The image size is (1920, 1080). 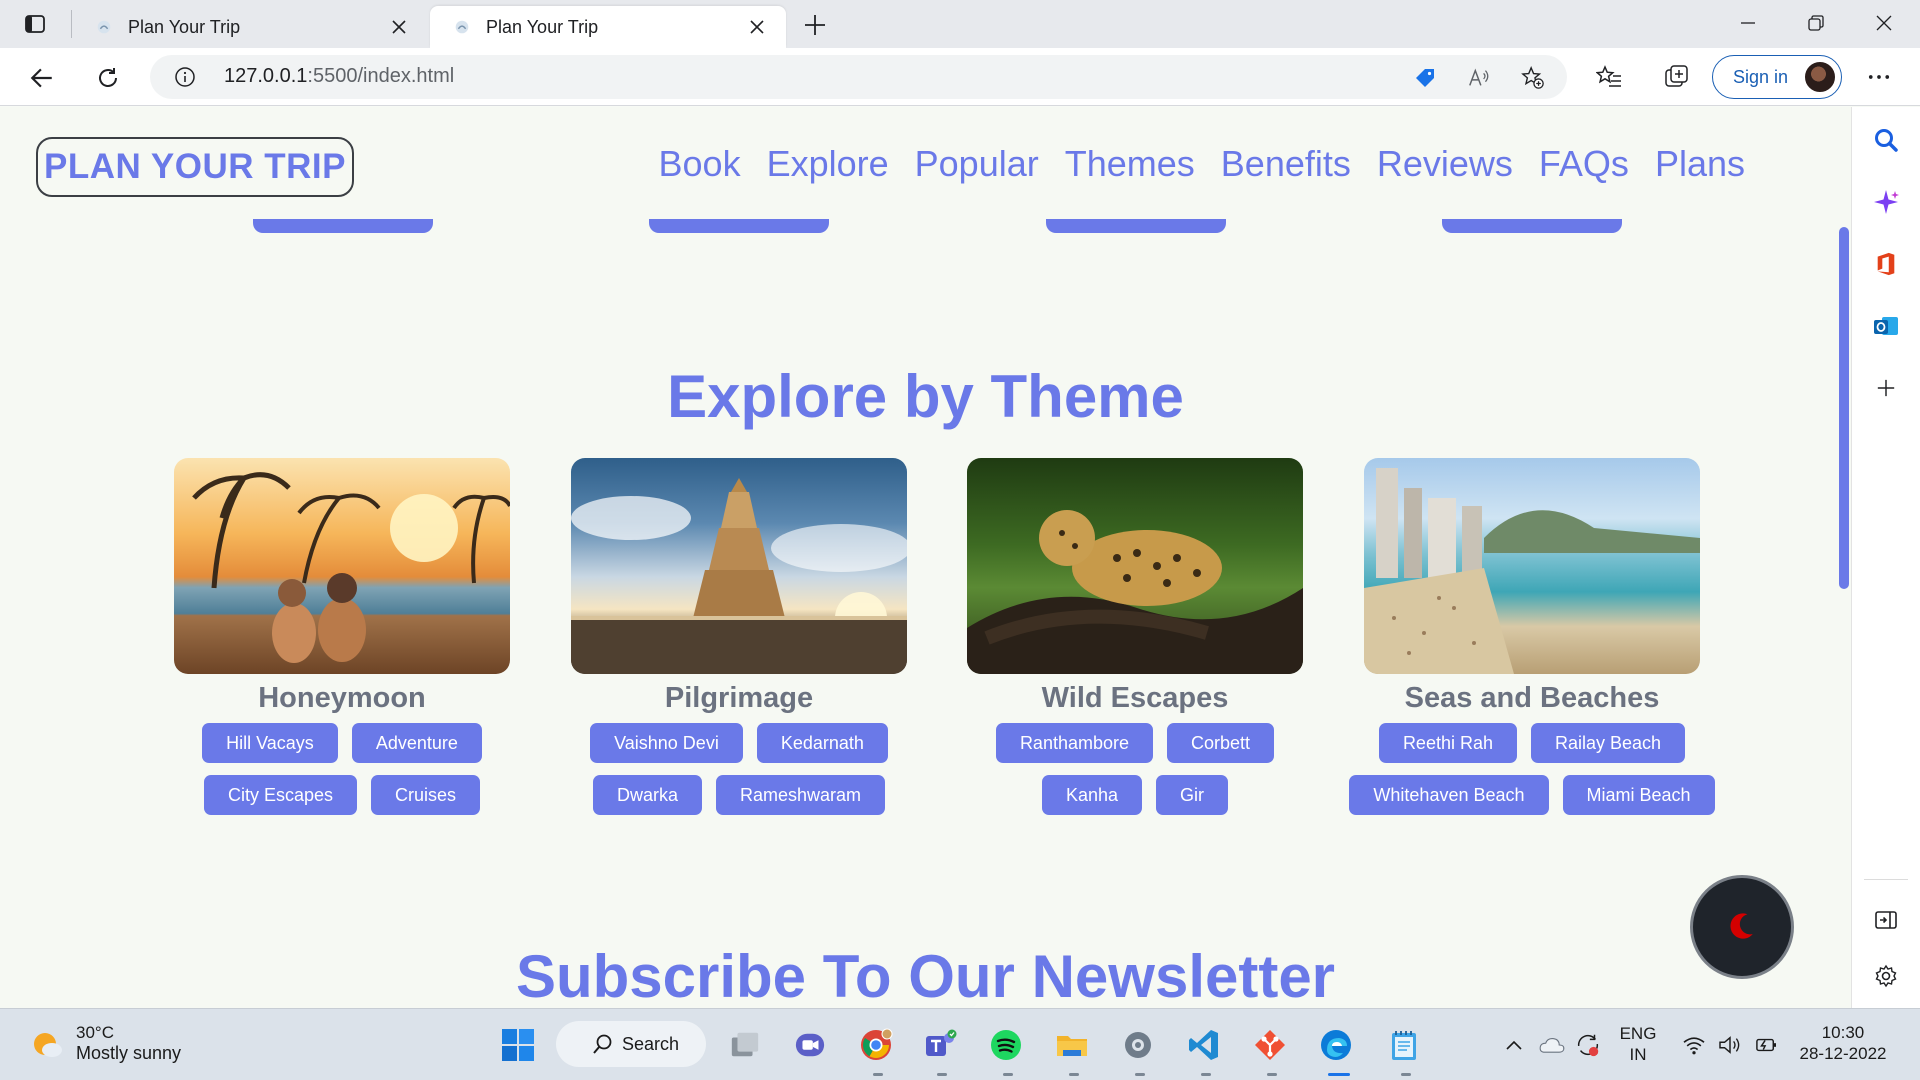 What do you see at coordinates (876, 1045) in the screenshot?
I see `chrome-icon` at bounding box center [876, 1045].